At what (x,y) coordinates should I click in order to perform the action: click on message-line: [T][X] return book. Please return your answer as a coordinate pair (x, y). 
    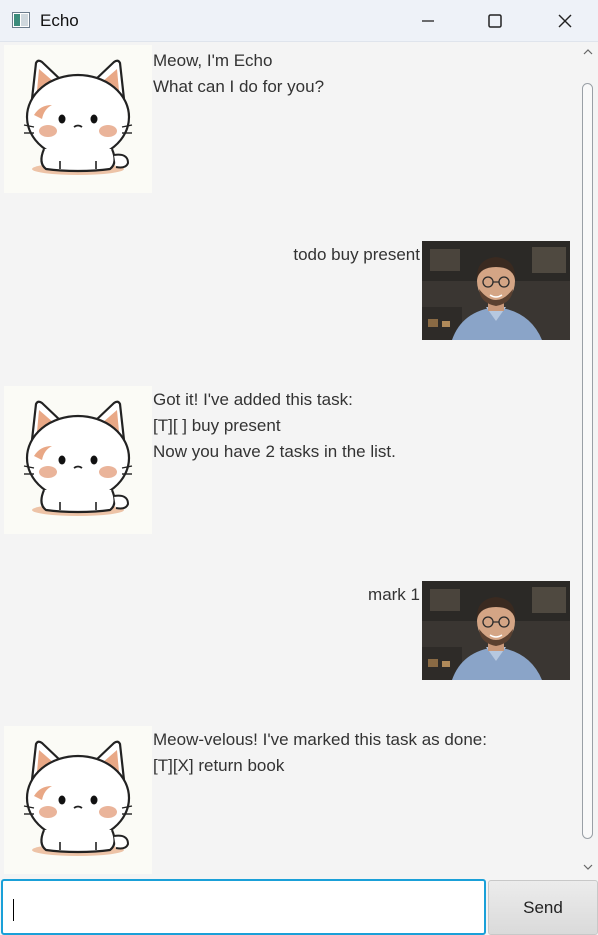
    Looking at the image, I should click on (219, 765).